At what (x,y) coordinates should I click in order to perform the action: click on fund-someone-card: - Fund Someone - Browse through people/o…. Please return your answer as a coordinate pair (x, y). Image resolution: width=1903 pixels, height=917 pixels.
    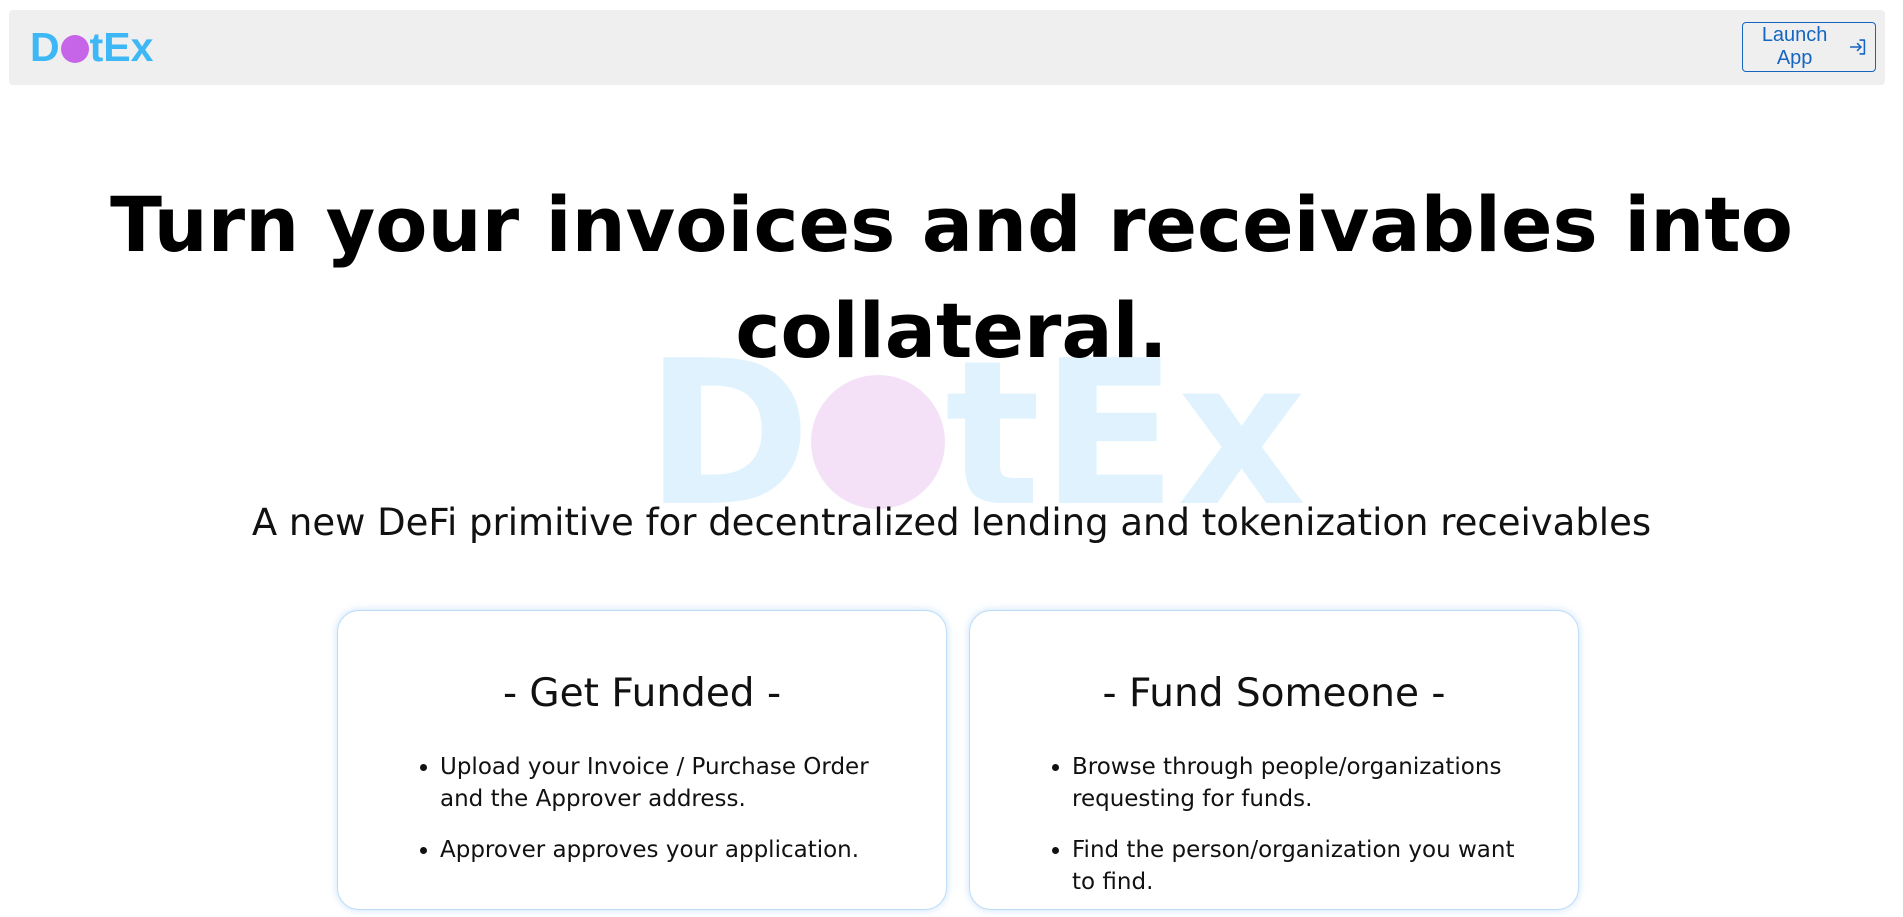
    Looking at the image, I should click on (1274, 760).